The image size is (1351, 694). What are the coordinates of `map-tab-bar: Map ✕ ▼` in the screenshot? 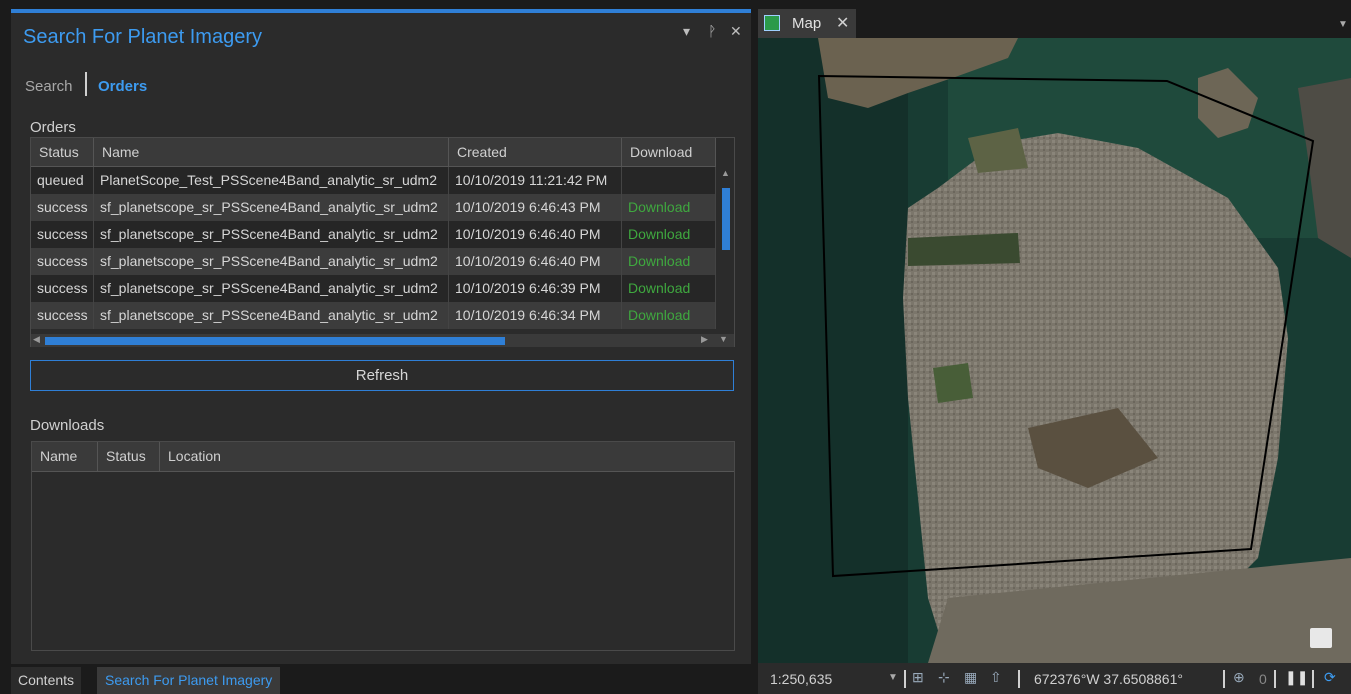 It's located at (1054, 23).